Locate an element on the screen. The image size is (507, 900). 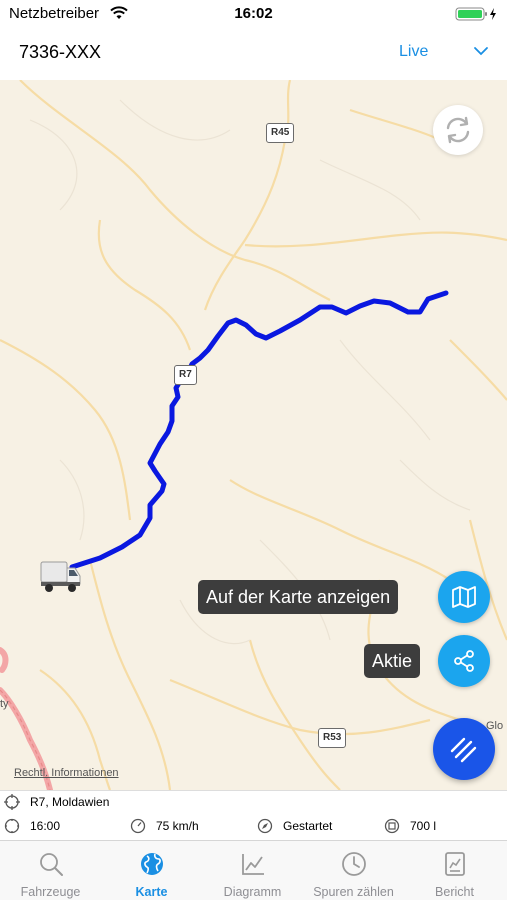
time-text: 16:00 is located at coordinates (45, 826).